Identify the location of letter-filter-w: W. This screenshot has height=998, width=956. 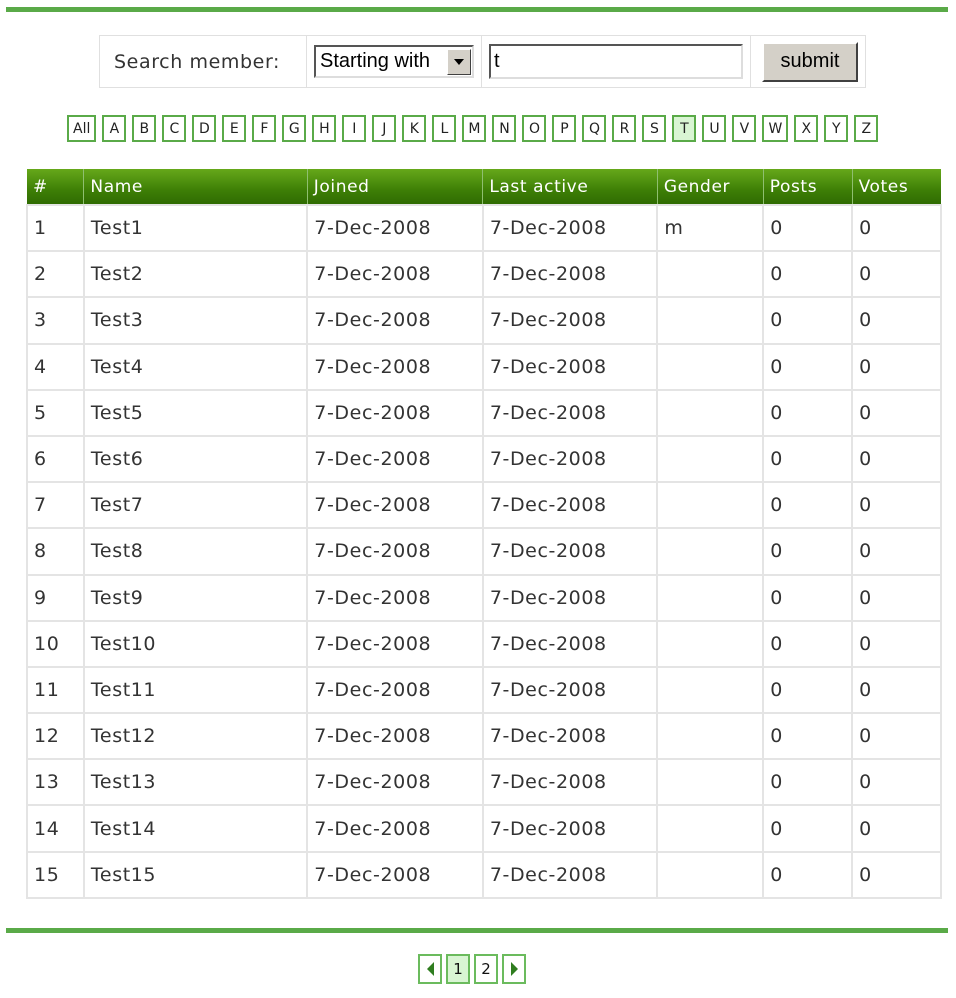
(775, 128).